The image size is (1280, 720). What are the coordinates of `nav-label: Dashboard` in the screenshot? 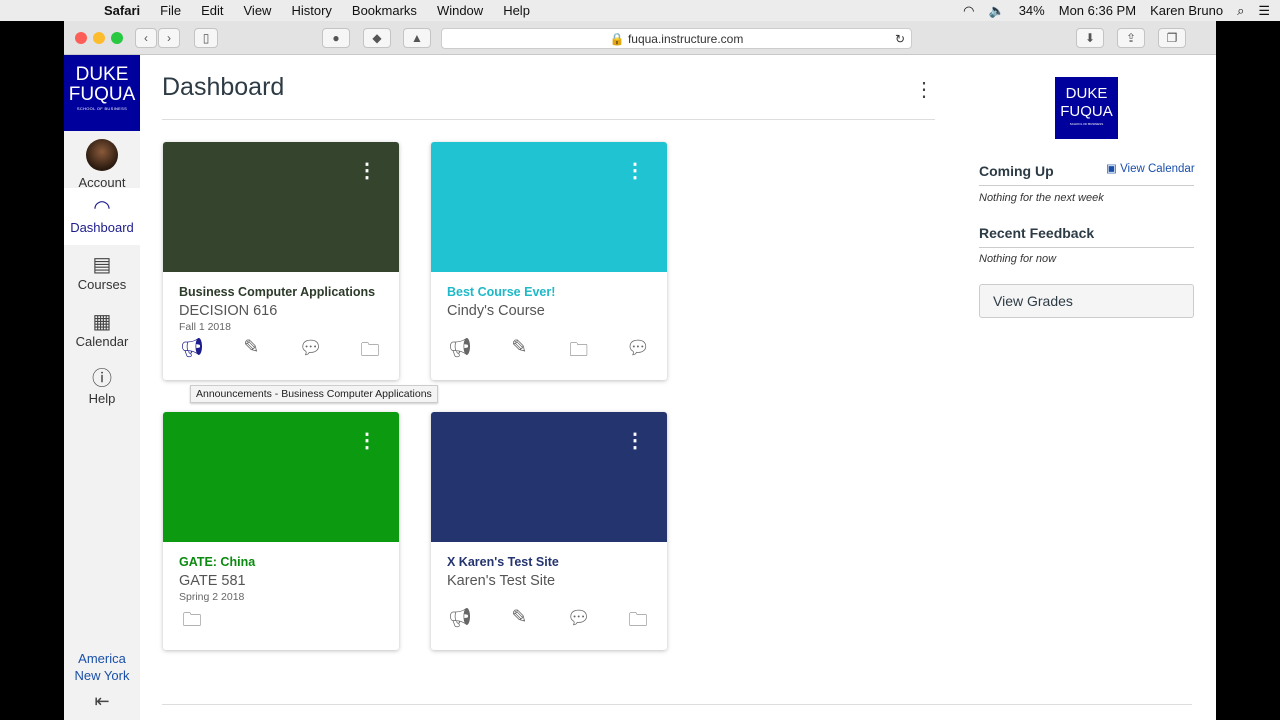 It's located at (102, 227).